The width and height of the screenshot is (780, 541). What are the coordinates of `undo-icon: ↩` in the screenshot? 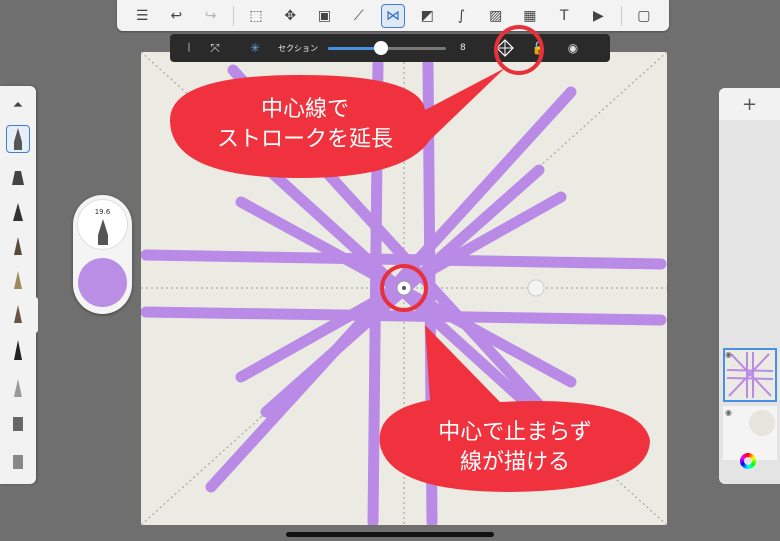 It's located at (176, 16).